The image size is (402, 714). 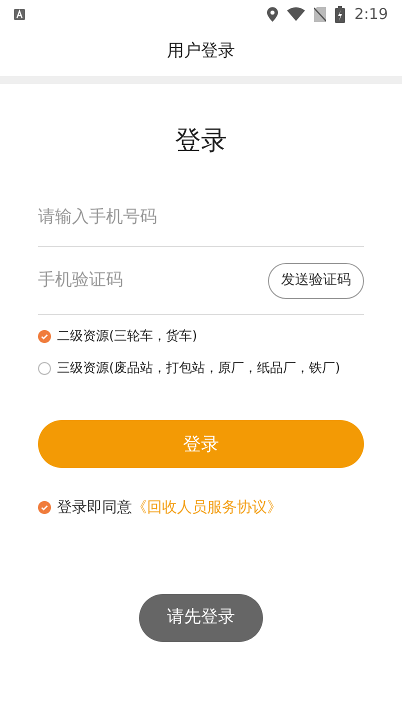 What do you see at coordinates (201, 52) in the screenshot?
I see `page-title: 用户登录` at bounding box center [201, 52].